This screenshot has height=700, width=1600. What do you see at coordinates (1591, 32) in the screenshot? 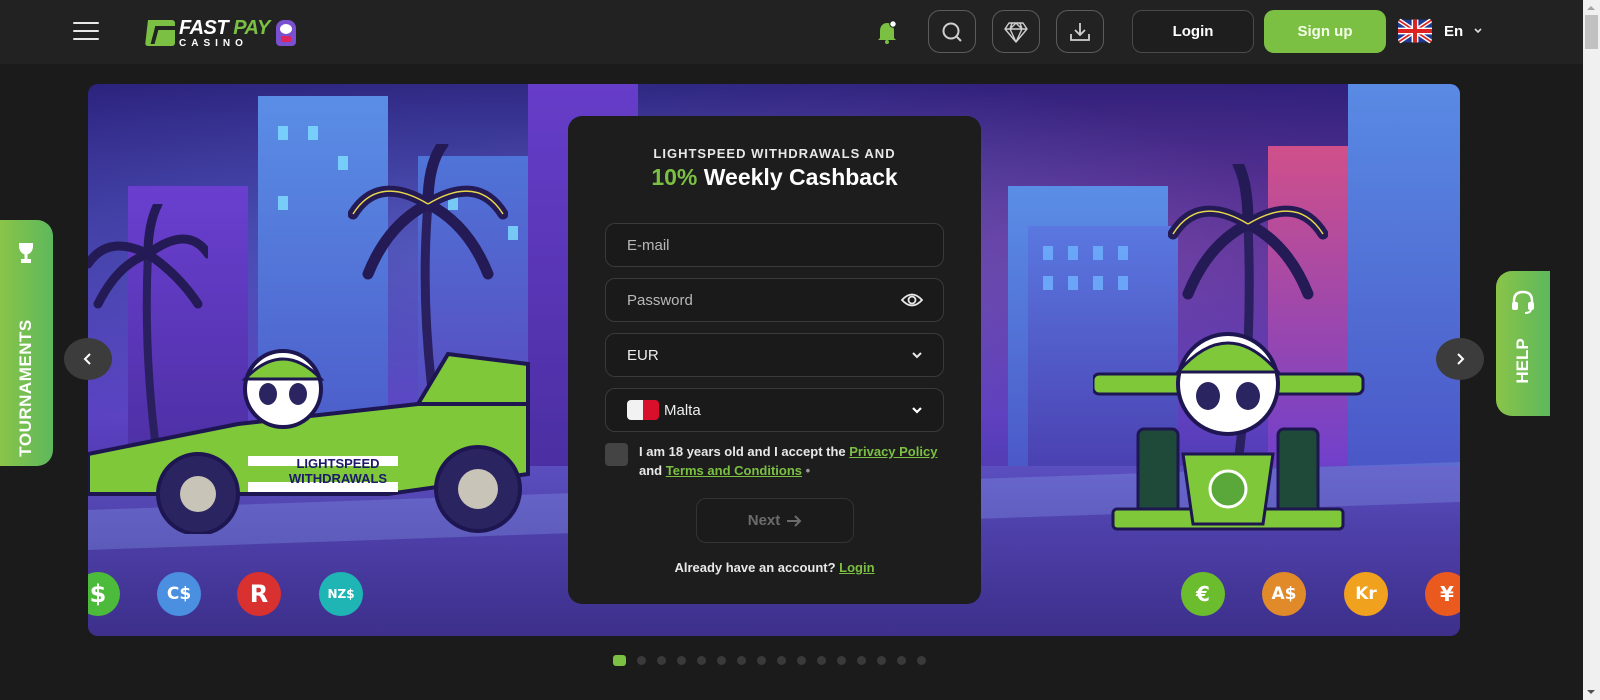
I see `scroll-thumb` at bounding box center [1591, 32].